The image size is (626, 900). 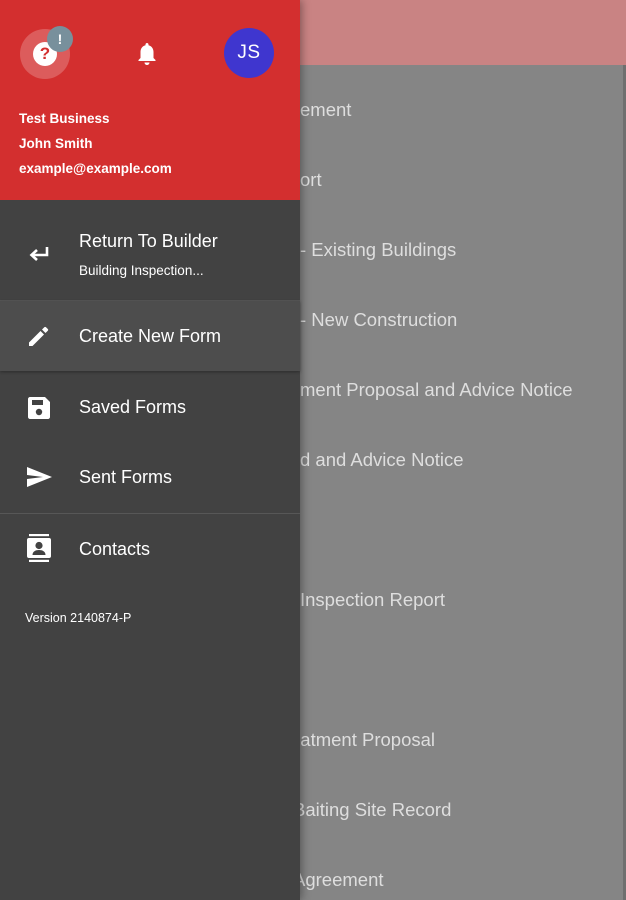 I want to click on background-list-item: ort, so click(x=311, y=179).